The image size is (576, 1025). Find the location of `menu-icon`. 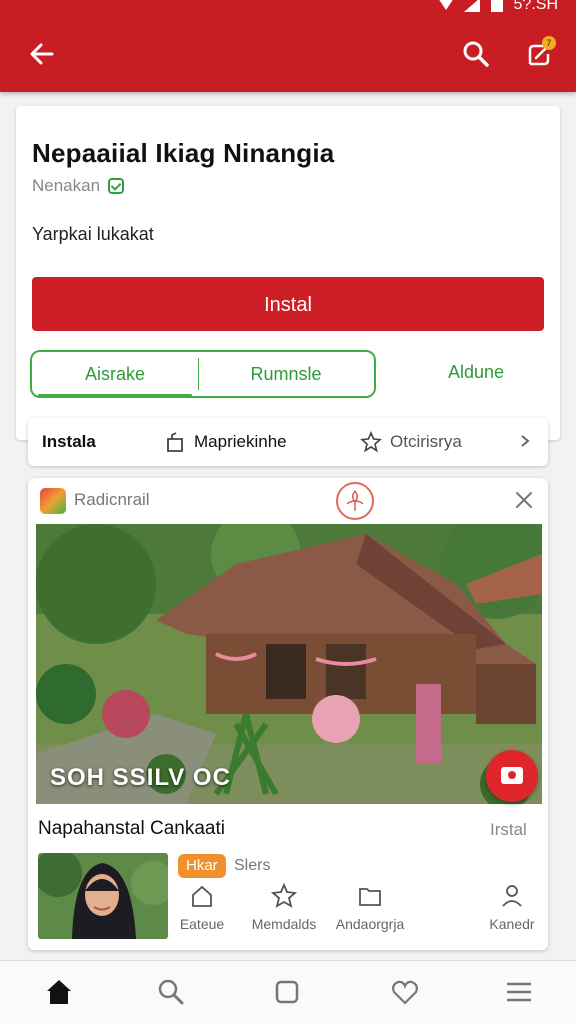

menu-icon is located at coordinates (519, 992).